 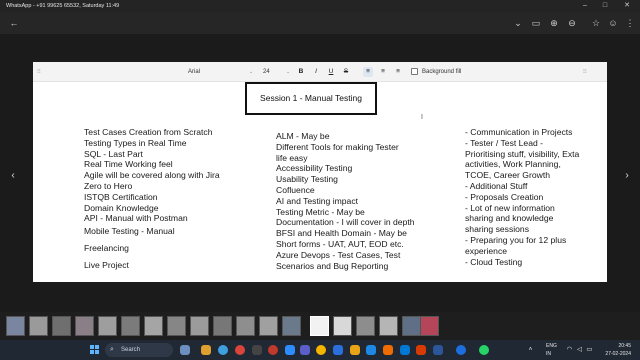 What do you see at coordinates (223, 350) in the screenshot?
I see `edge-icon` at bounding box center [223, 350].